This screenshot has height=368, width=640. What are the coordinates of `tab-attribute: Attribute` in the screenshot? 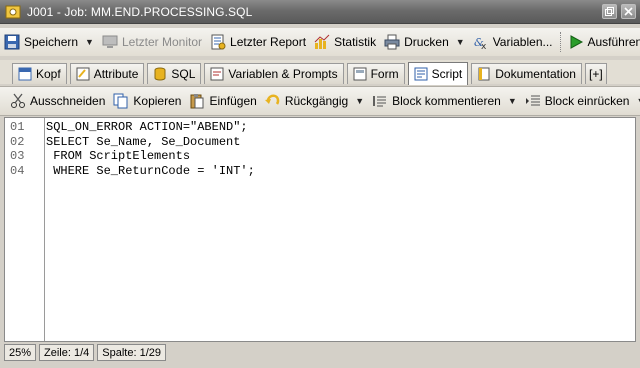 It's located at (107, 73).